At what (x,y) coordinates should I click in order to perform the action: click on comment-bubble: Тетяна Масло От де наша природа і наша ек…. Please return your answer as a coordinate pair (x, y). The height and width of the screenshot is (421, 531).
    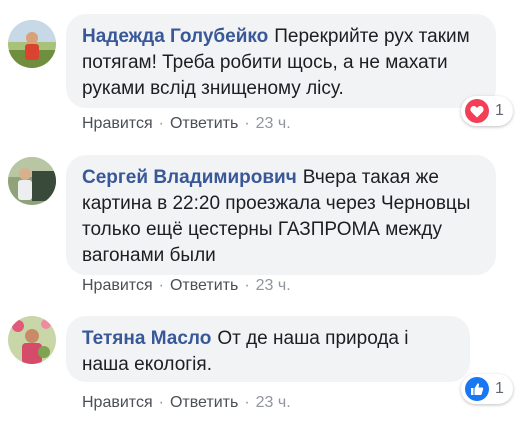
    Looking at the image, I should click on (268, 349).